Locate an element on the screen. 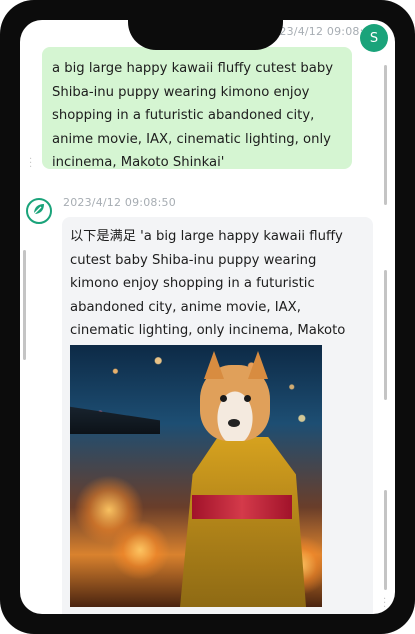 Image resolution: width=415 pixels, height=634 pixels. phone-notch is located at coordinates (205, 25).